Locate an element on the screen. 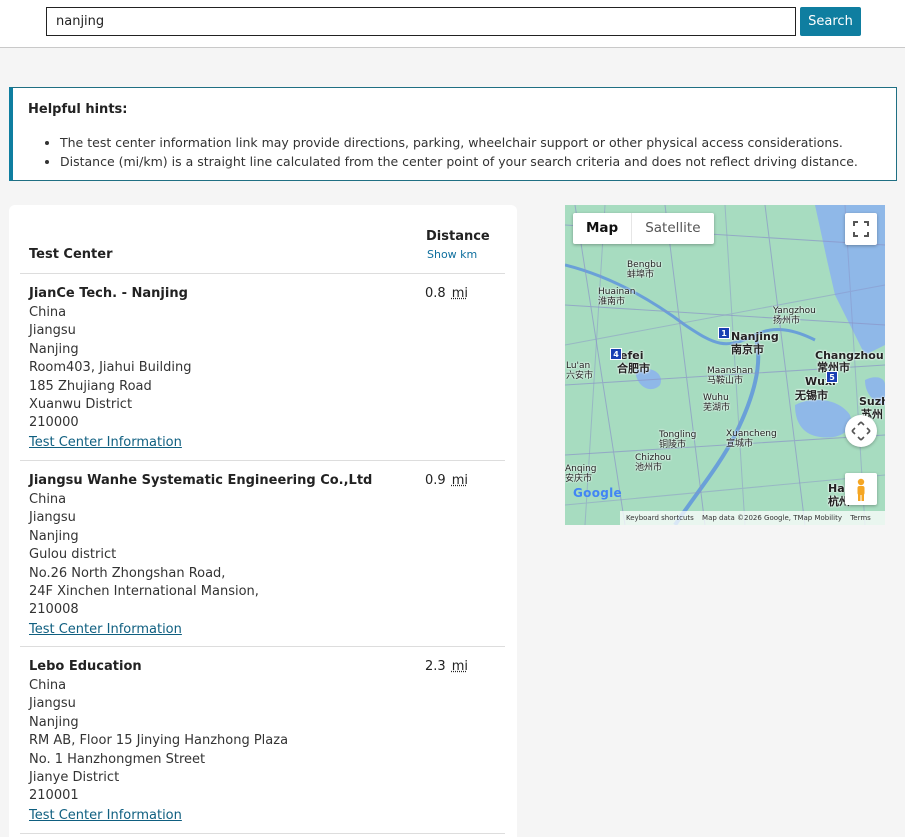  map-label-xuancheng-cn: 宣城市 is located at coordinates (740, 444).